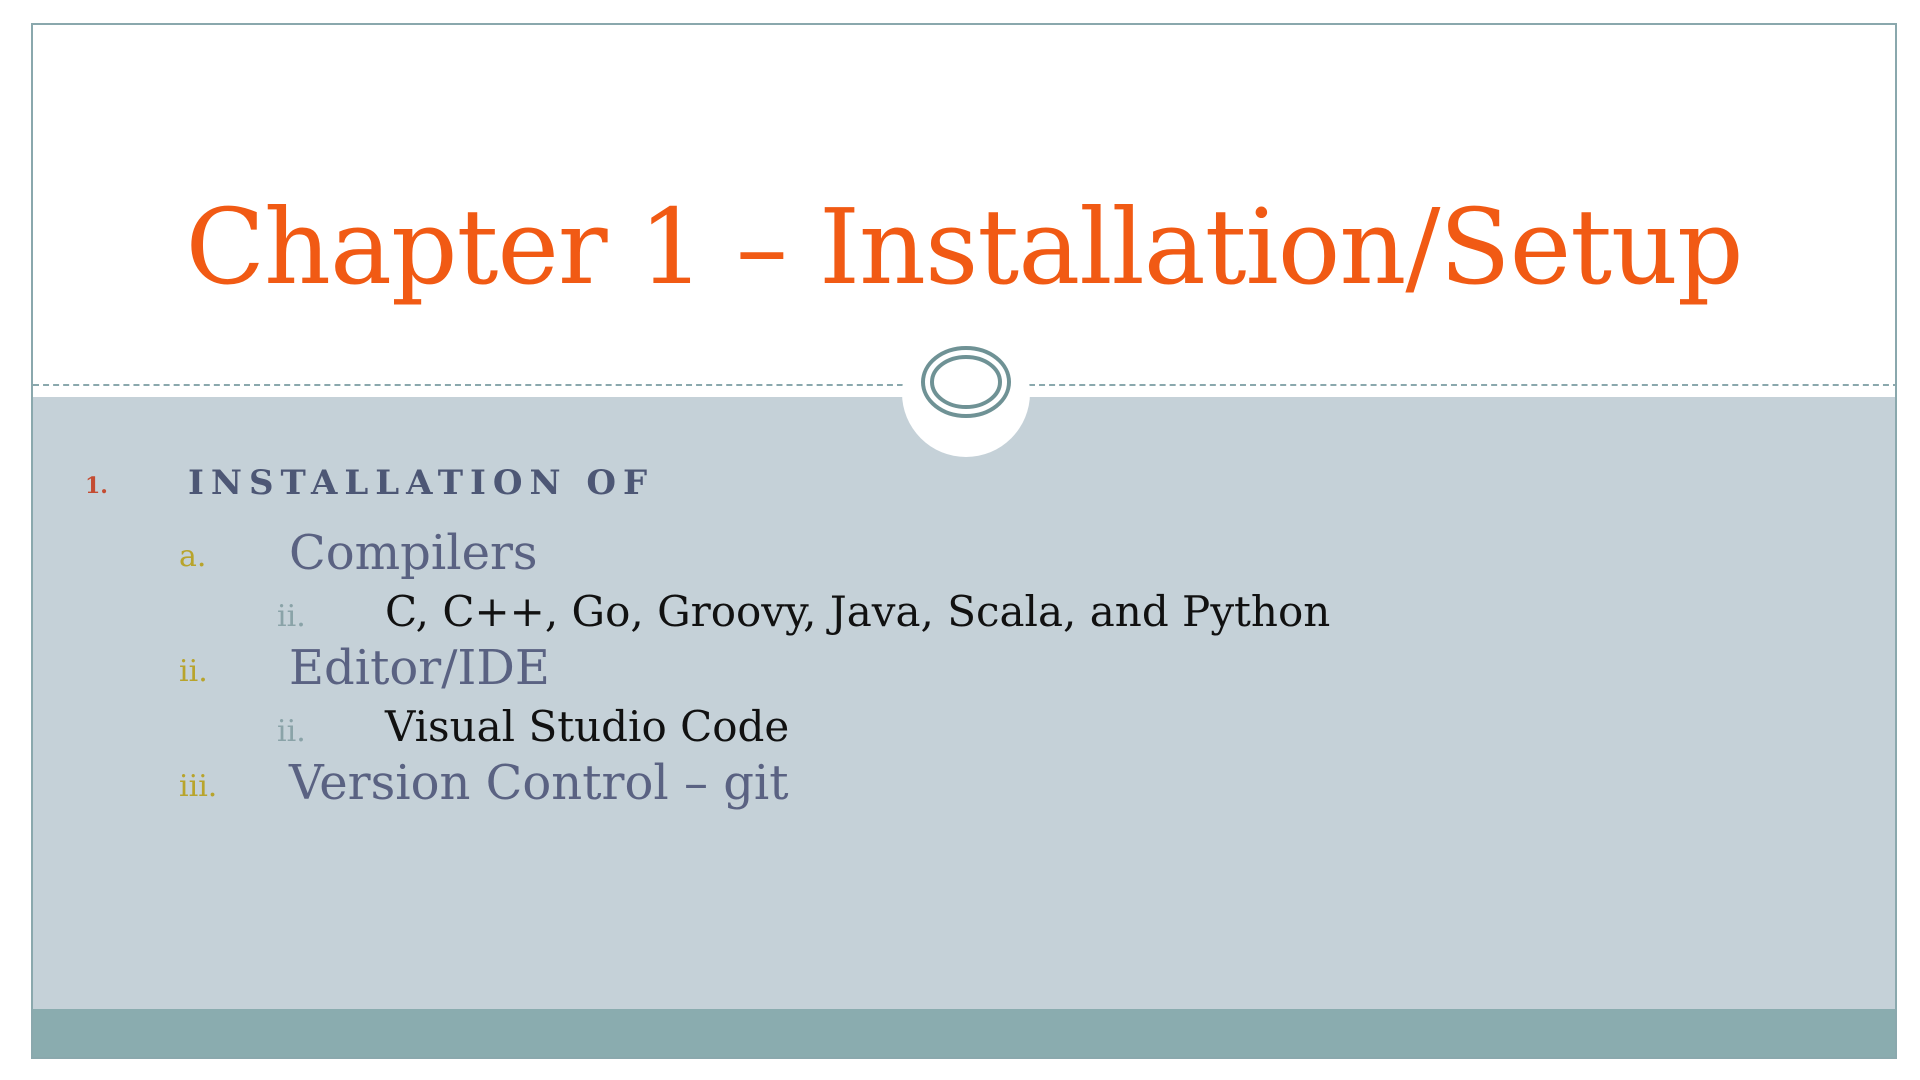 The image size is (1920, 1080). Describe the element at coordinates (198, 786) in the screenshot. I see `list-marker: iii.` at that location.